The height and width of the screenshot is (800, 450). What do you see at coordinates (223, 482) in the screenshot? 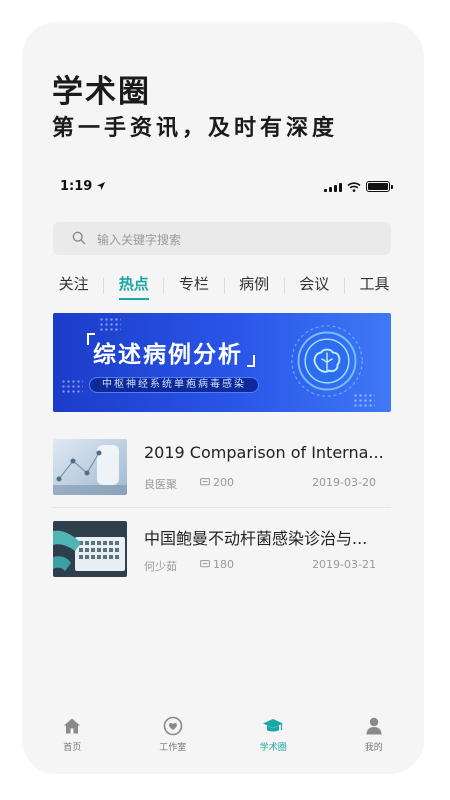
I see `comment-count: 200` at bounding box center [223, 482].